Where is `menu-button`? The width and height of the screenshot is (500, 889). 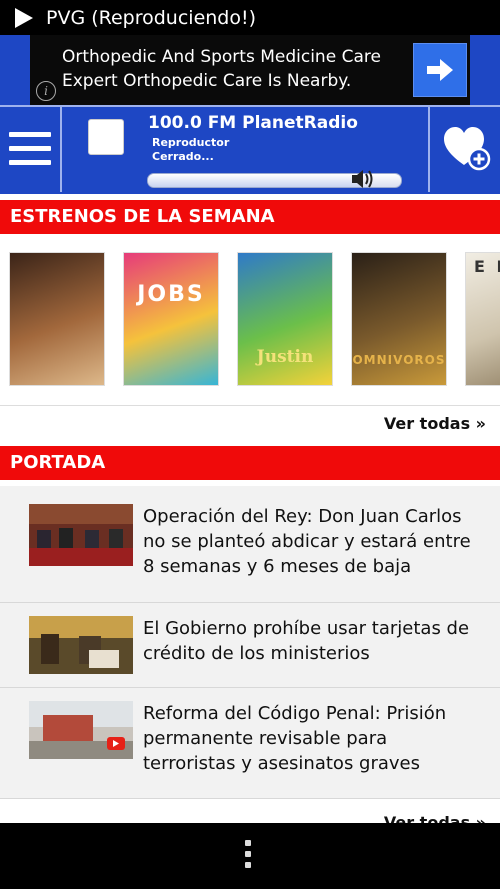 menu-button is located at coordinates (31, 149).